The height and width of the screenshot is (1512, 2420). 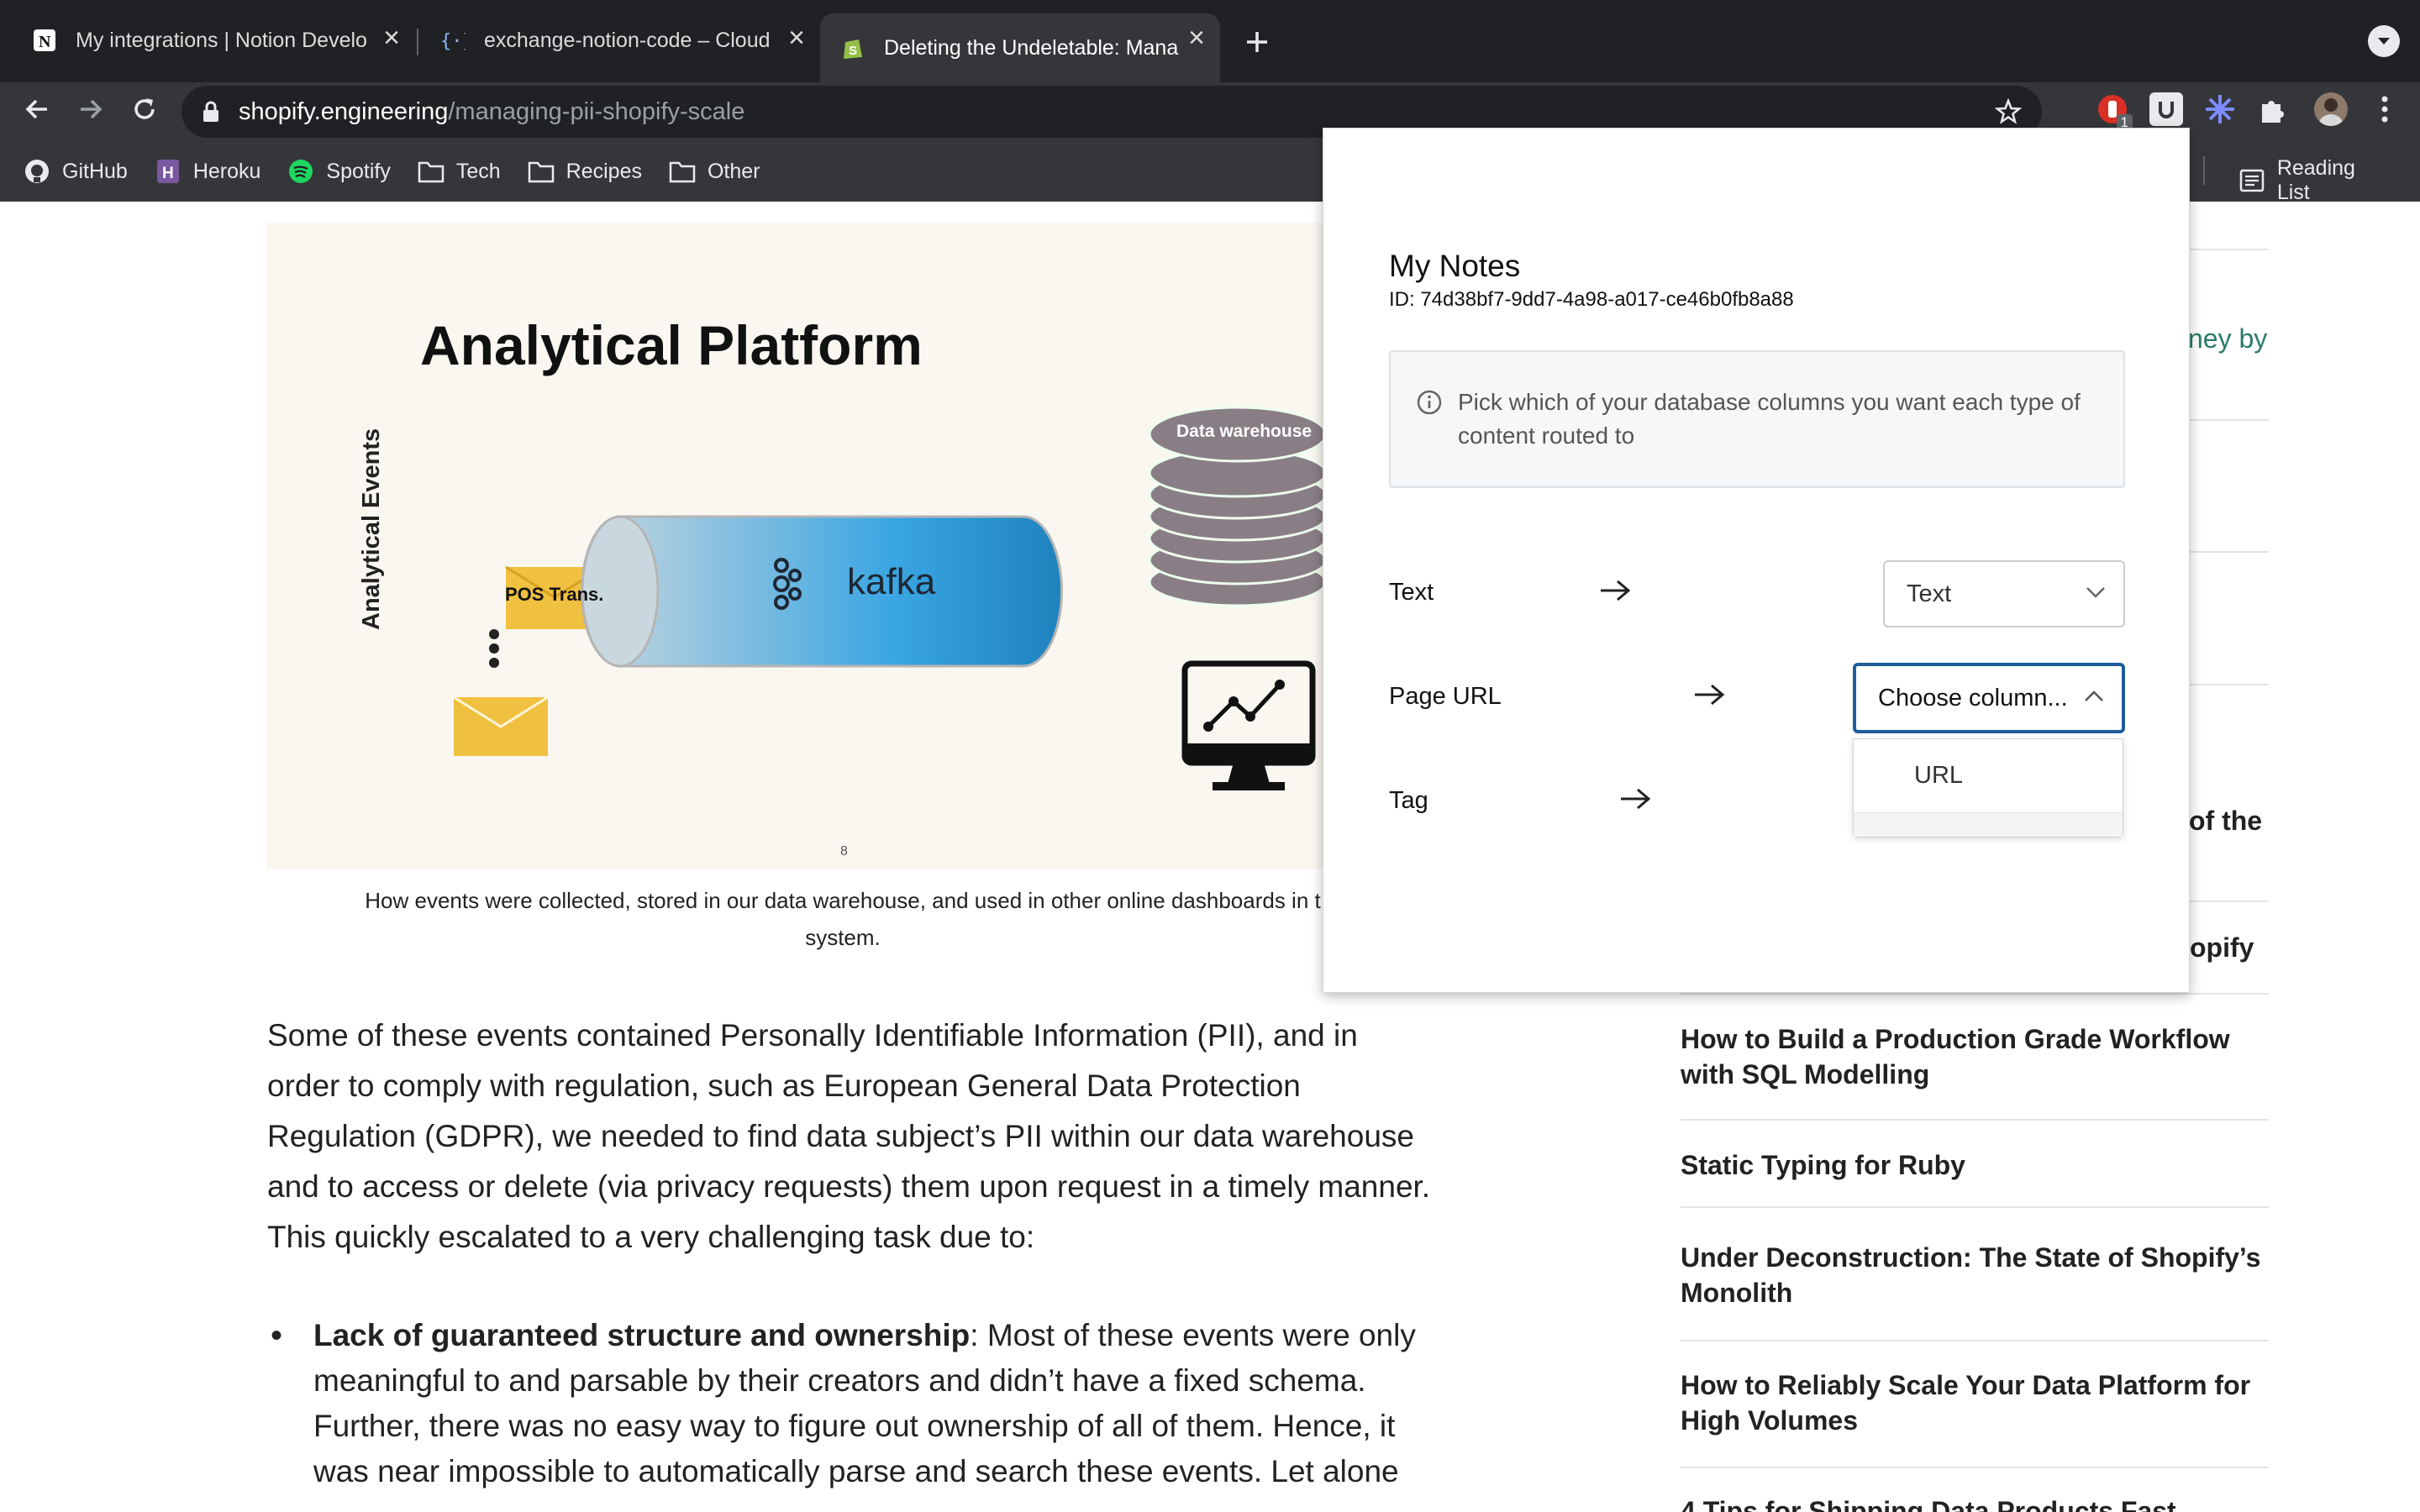 I want to click on plus-icon, so click(x=1257, y=42).